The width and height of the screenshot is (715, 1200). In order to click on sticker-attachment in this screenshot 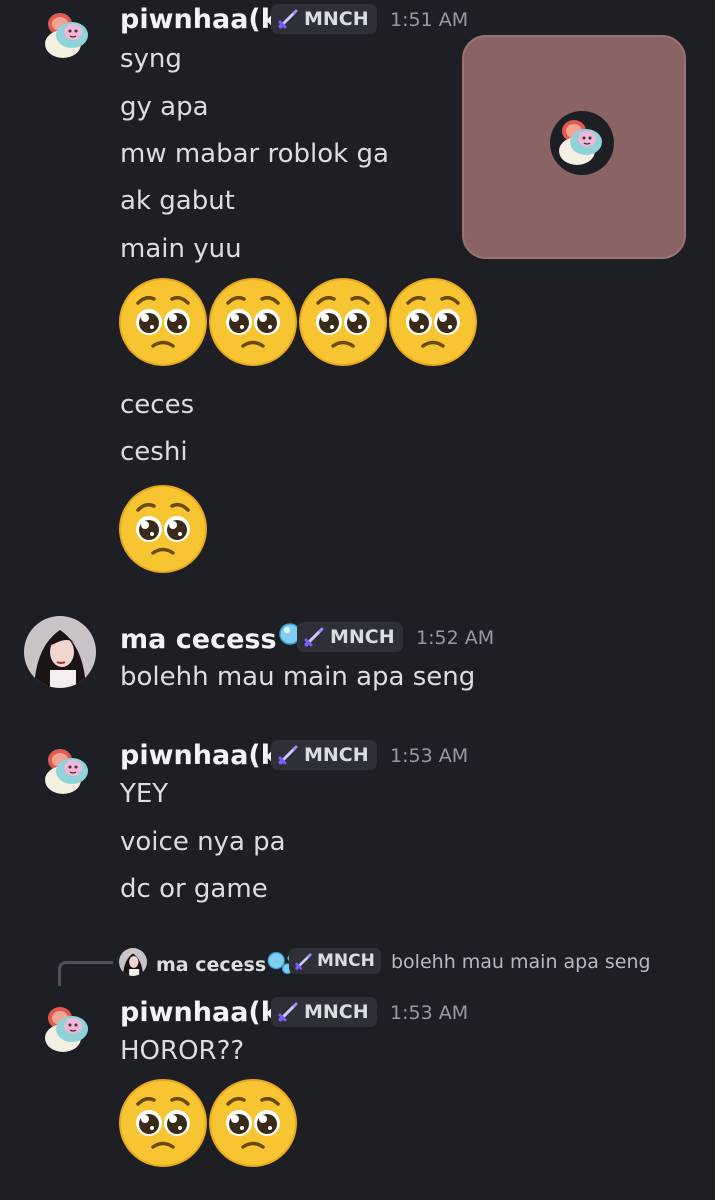, I will do `click(574, 147)`.